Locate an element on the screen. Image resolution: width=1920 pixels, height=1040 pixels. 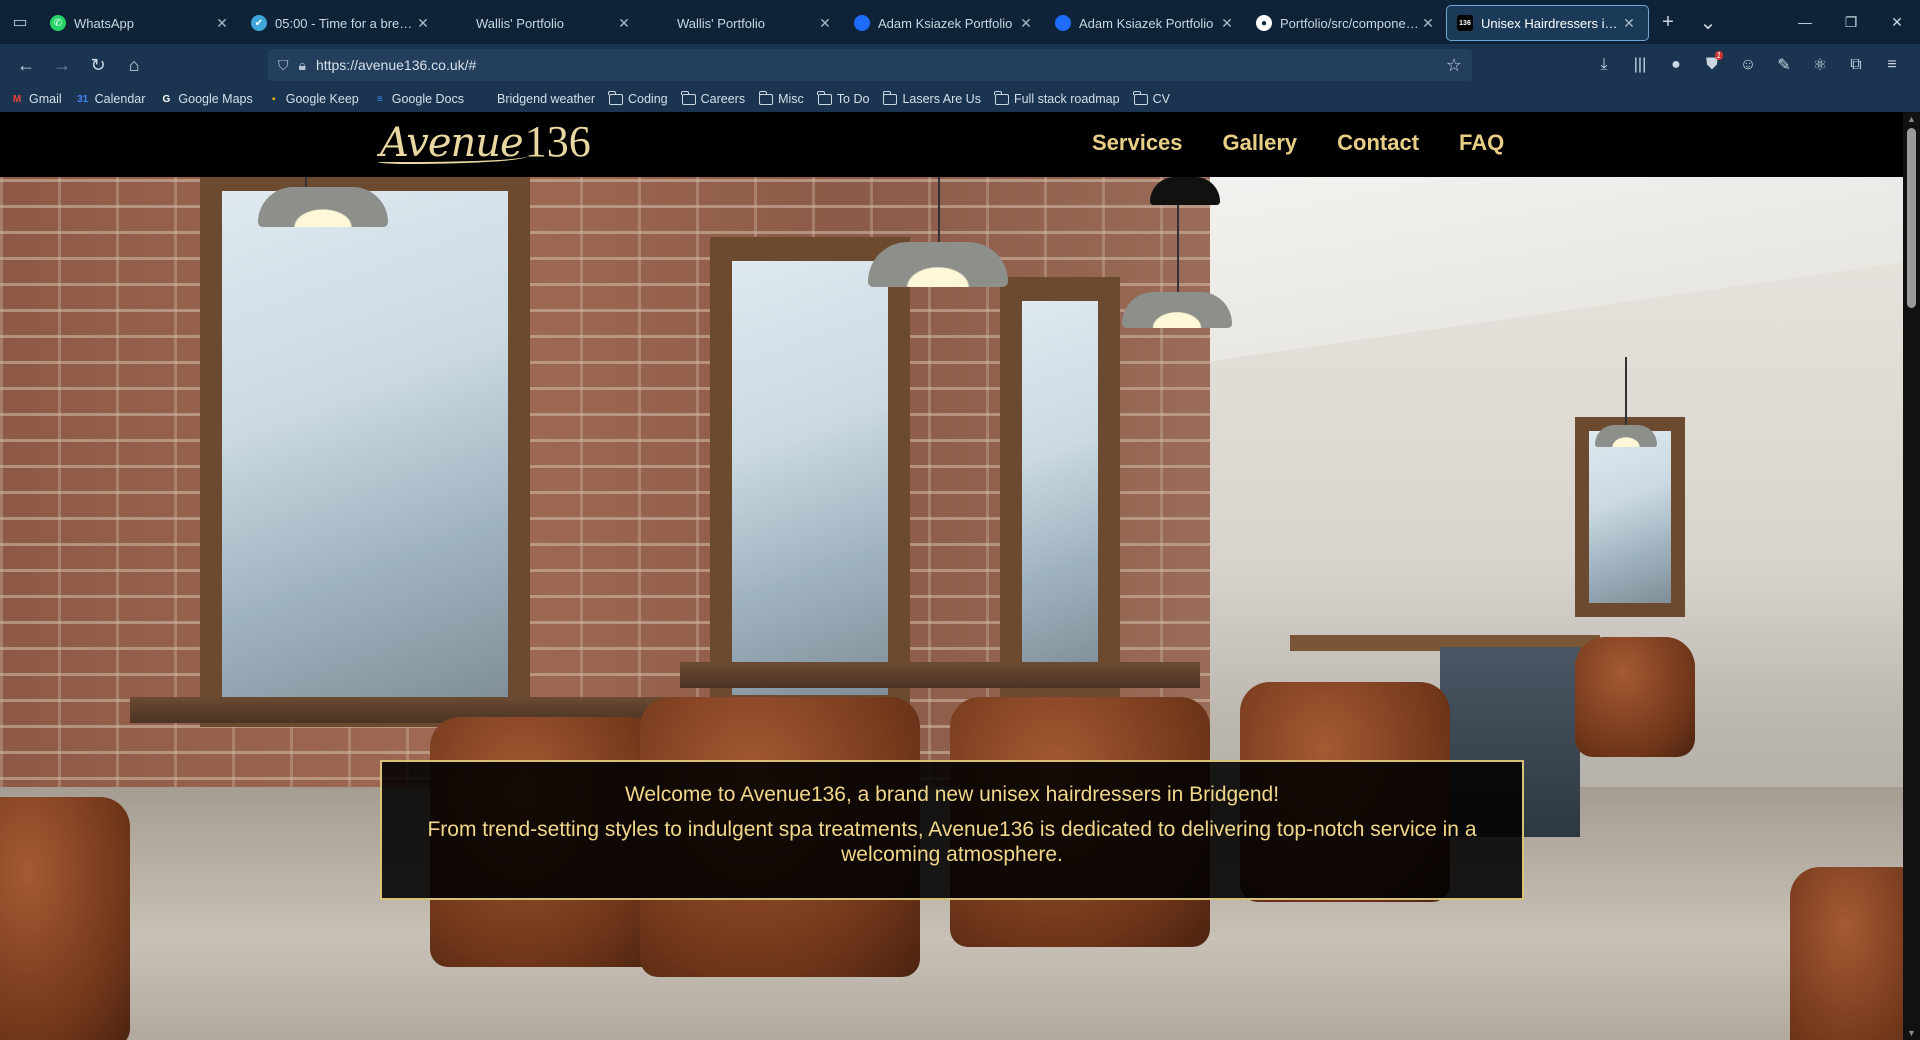
reload-icon: ↻ is located at coordinates (98, 65).